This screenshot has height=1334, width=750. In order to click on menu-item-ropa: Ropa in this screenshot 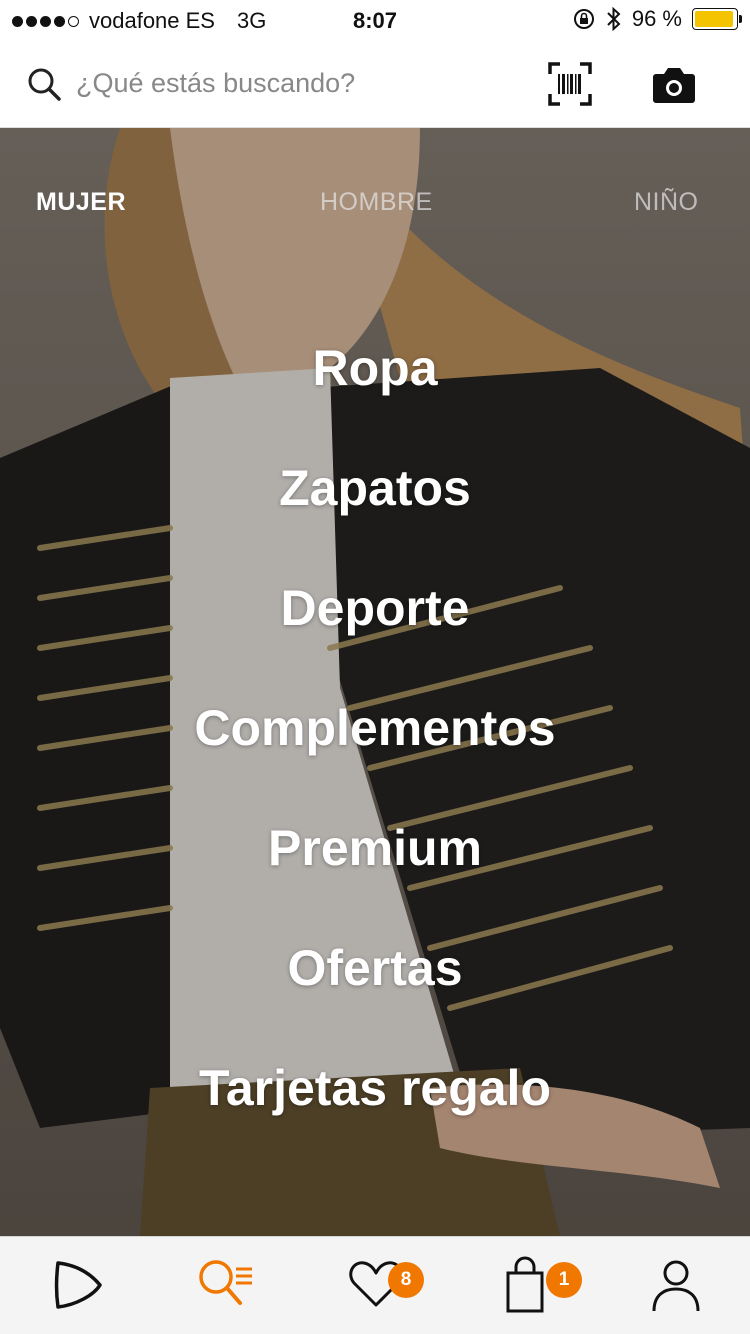, I will do `click(375, 368)`.